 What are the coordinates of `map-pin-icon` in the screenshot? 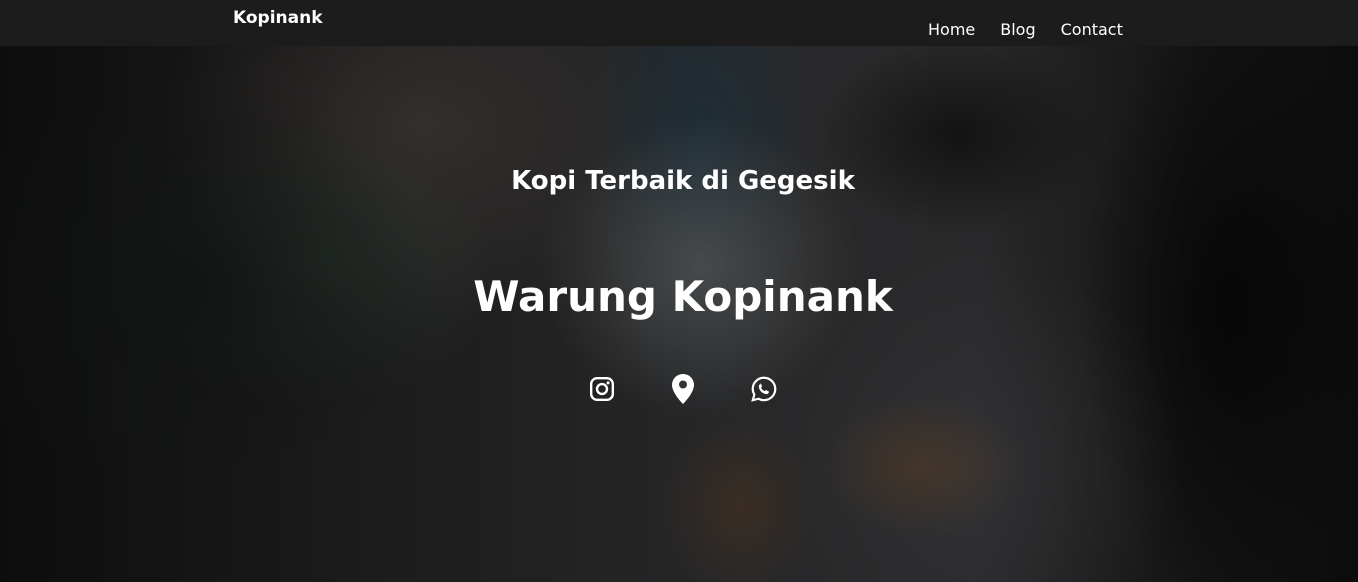 It's located at (683, 389).